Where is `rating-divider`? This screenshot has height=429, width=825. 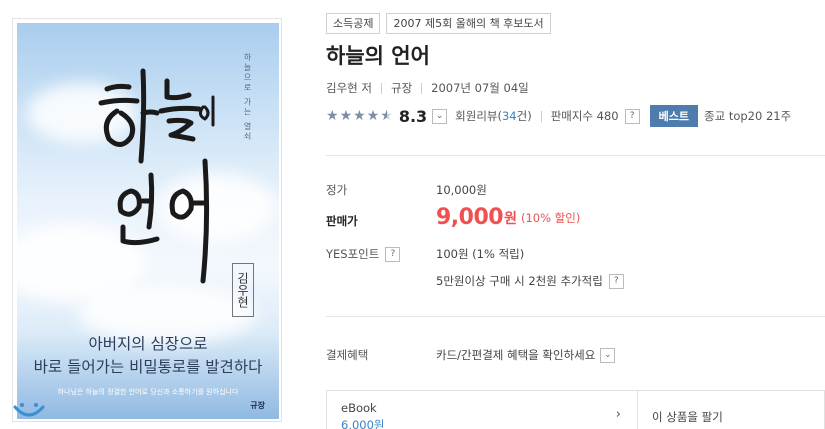
rating-divider is located at coordinates (541, 116).